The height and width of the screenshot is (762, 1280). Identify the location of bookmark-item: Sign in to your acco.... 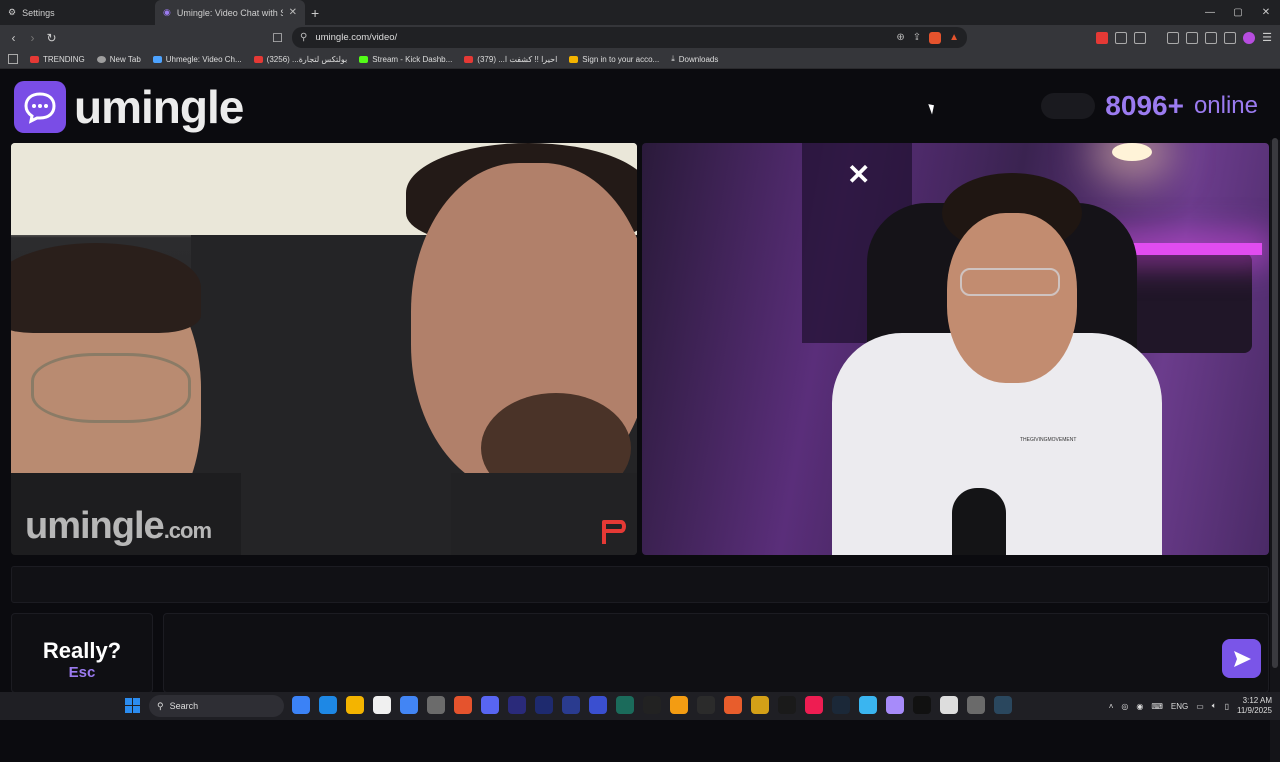
(614, 59).